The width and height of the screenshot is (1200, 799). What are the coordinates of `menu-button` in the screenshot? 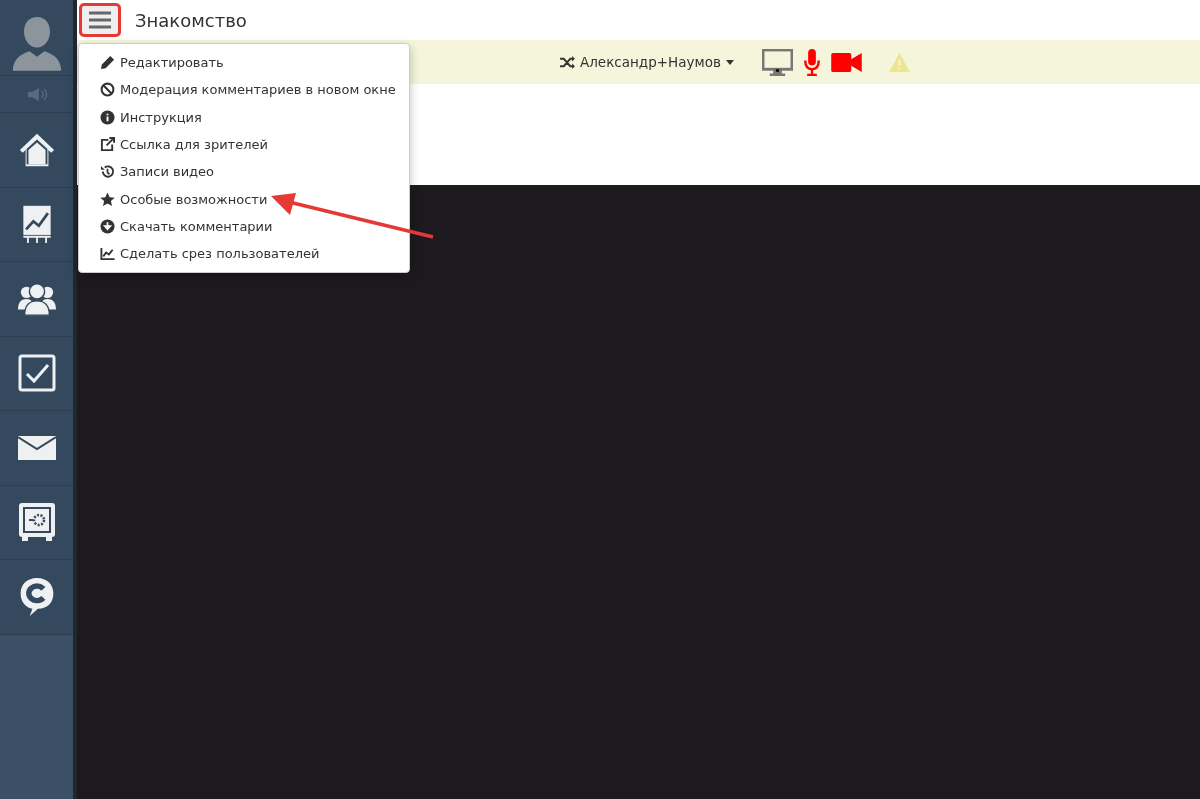 It's located at (100, 20).